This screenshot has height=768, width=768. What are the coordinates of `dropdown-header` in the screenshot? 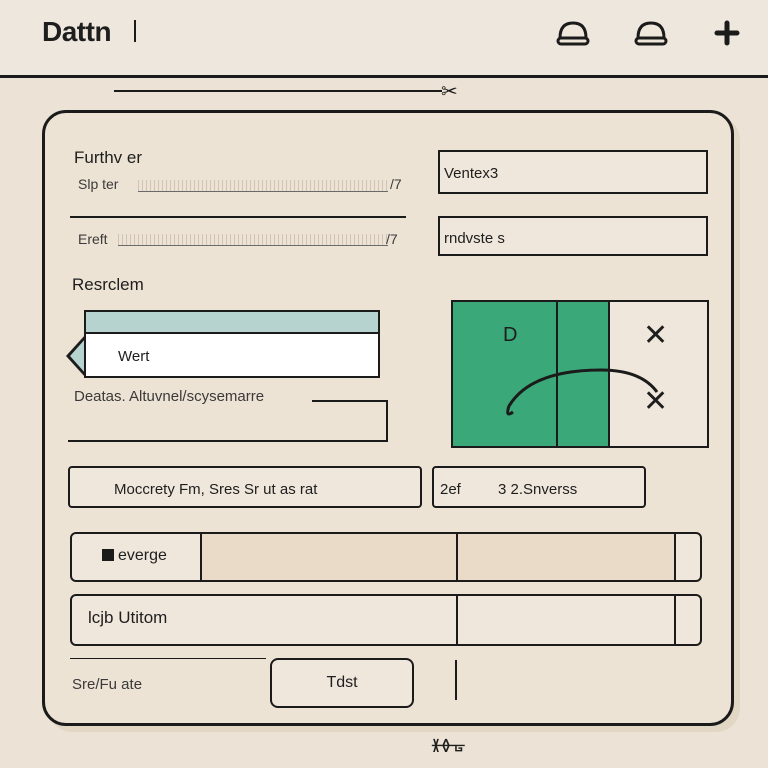 It's located at (232, 322).